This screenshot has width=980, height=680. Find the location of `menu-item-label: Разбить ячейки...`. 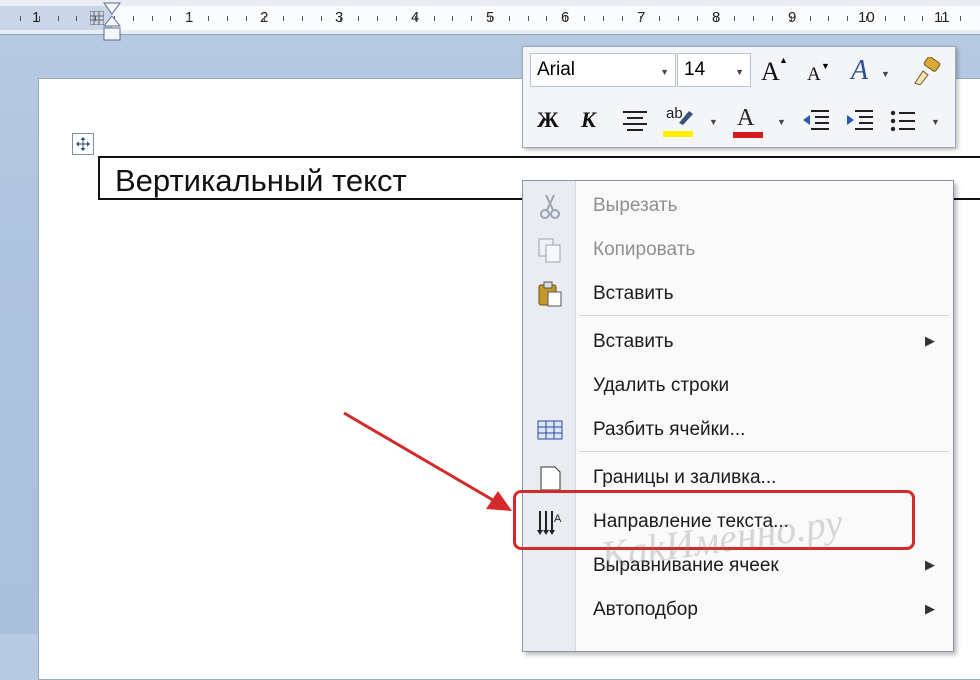

menu-item-label: Разбить ячейки... is located at coordinates (669, 429).